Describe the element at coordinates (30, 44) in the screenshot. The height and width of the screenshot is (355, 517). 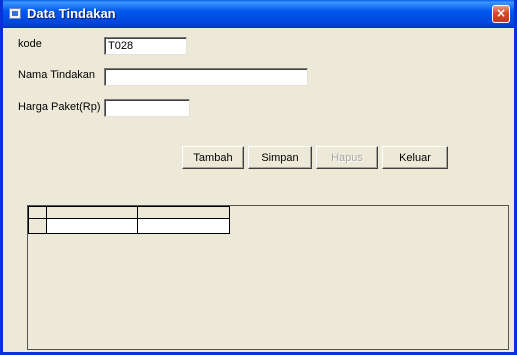
I see `kode-label: kode` at that location.